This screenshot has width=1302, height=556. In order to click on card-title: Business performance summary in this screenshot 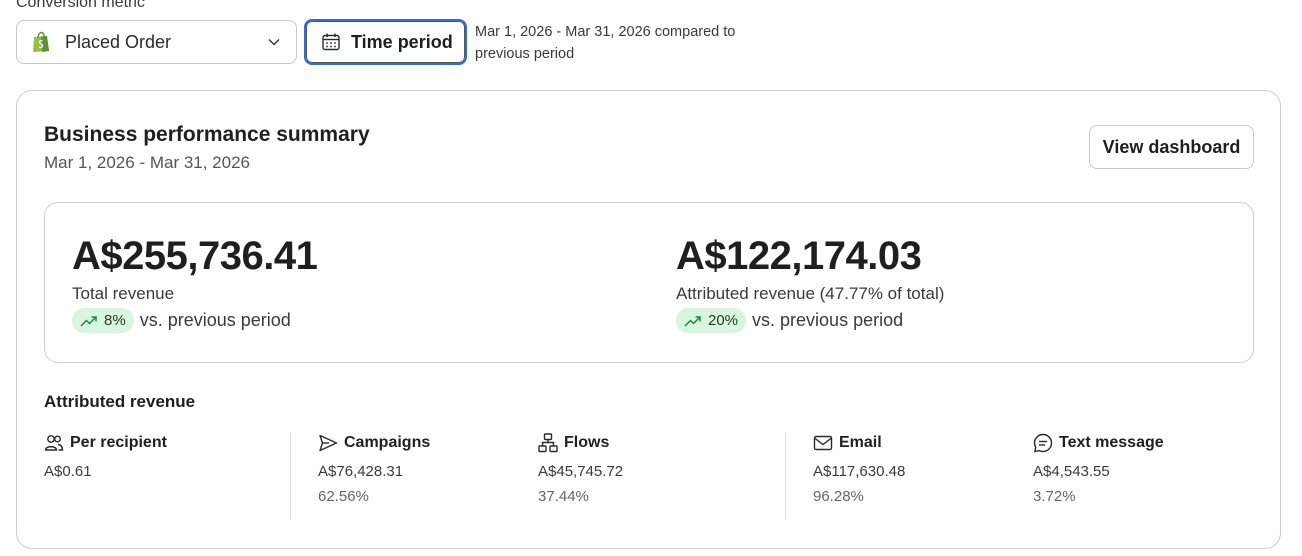, I will do `click(207, 134)`.